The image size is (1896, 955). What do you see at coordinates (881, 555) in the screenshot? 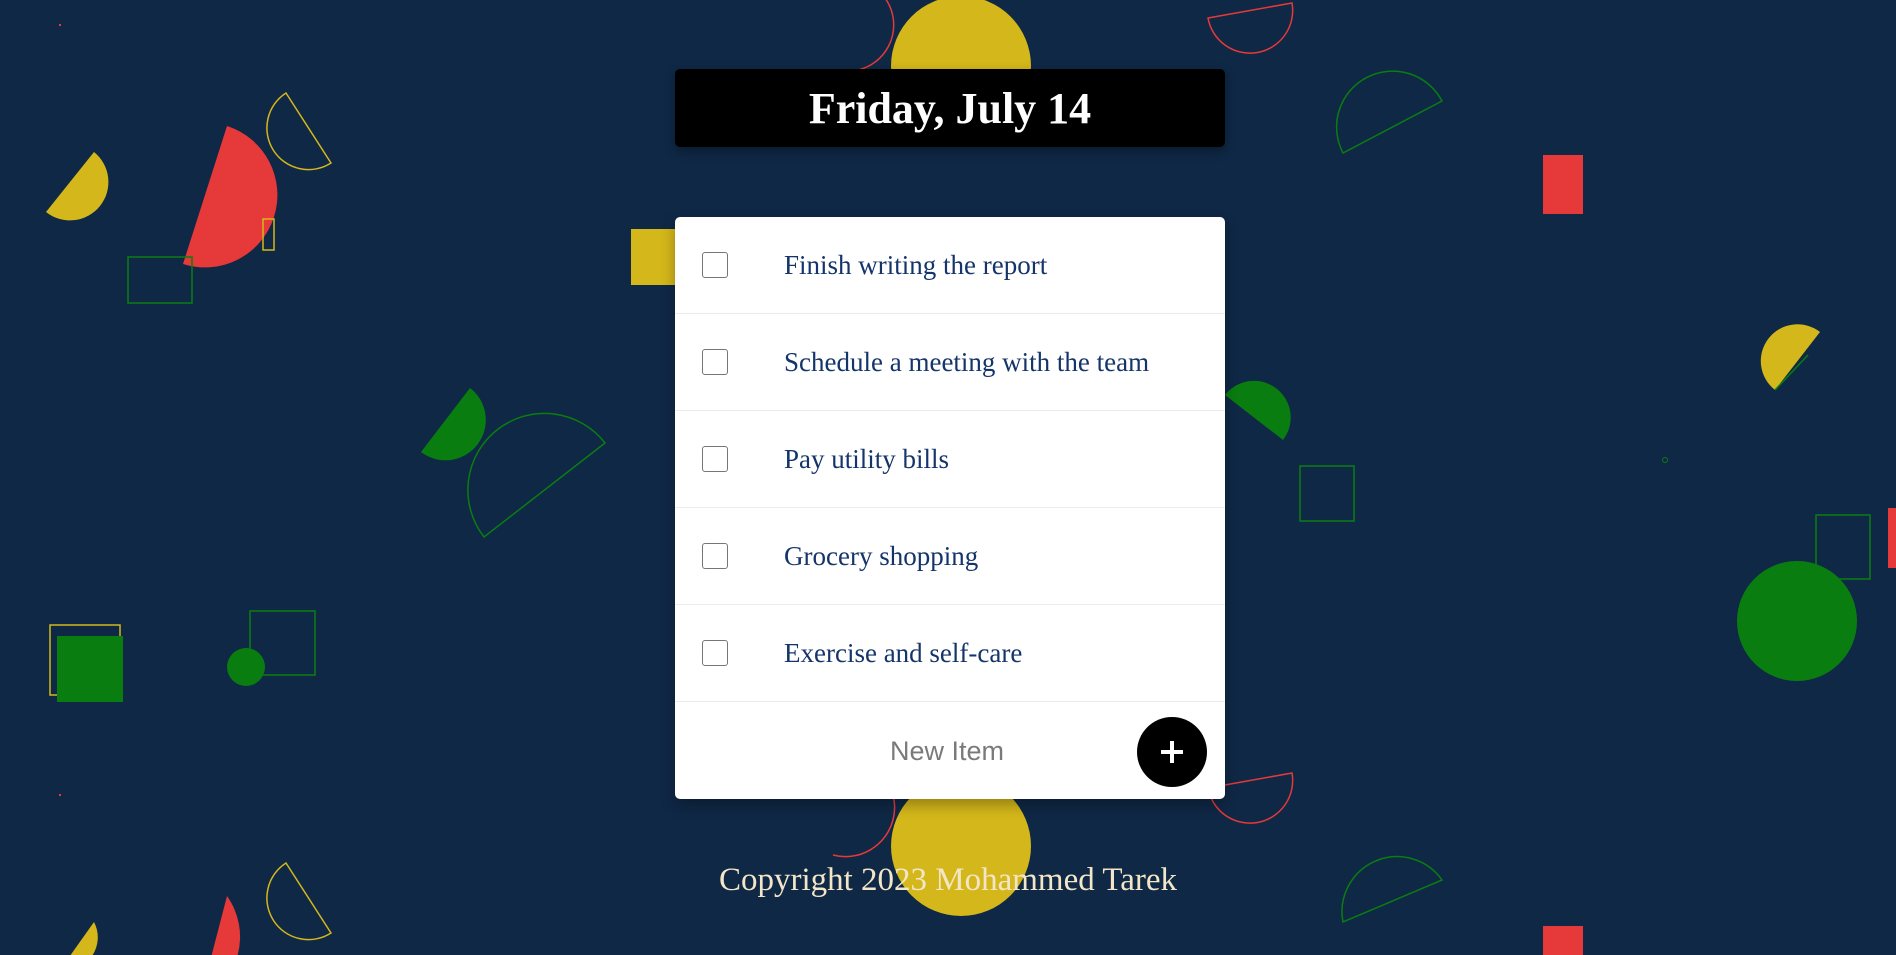
I see `item-label: Grocery shopping` at bounding box center [881, 555].